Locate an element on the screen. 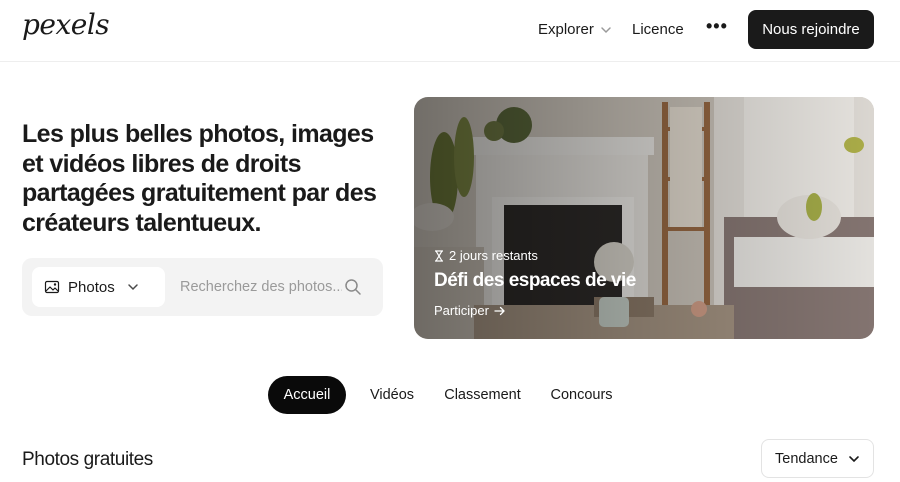 This screenshot has height=482, width=900. tab-videos: Vidéos is located at coordinates (392, 395).